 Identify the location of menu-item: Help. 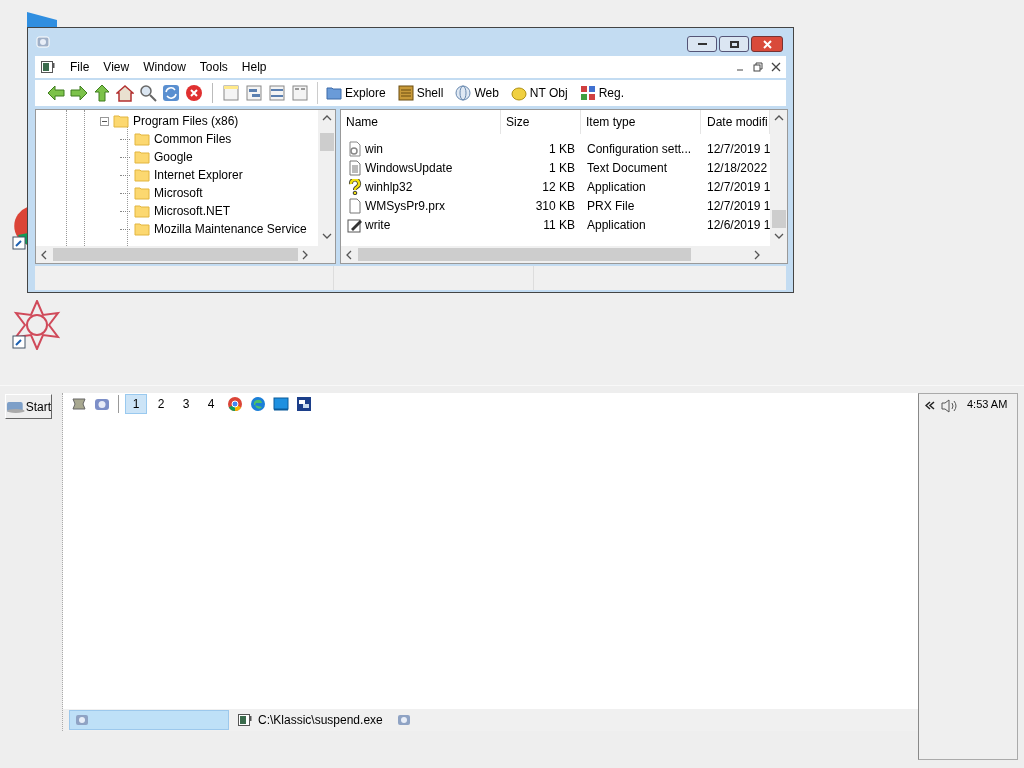
(254, 67).